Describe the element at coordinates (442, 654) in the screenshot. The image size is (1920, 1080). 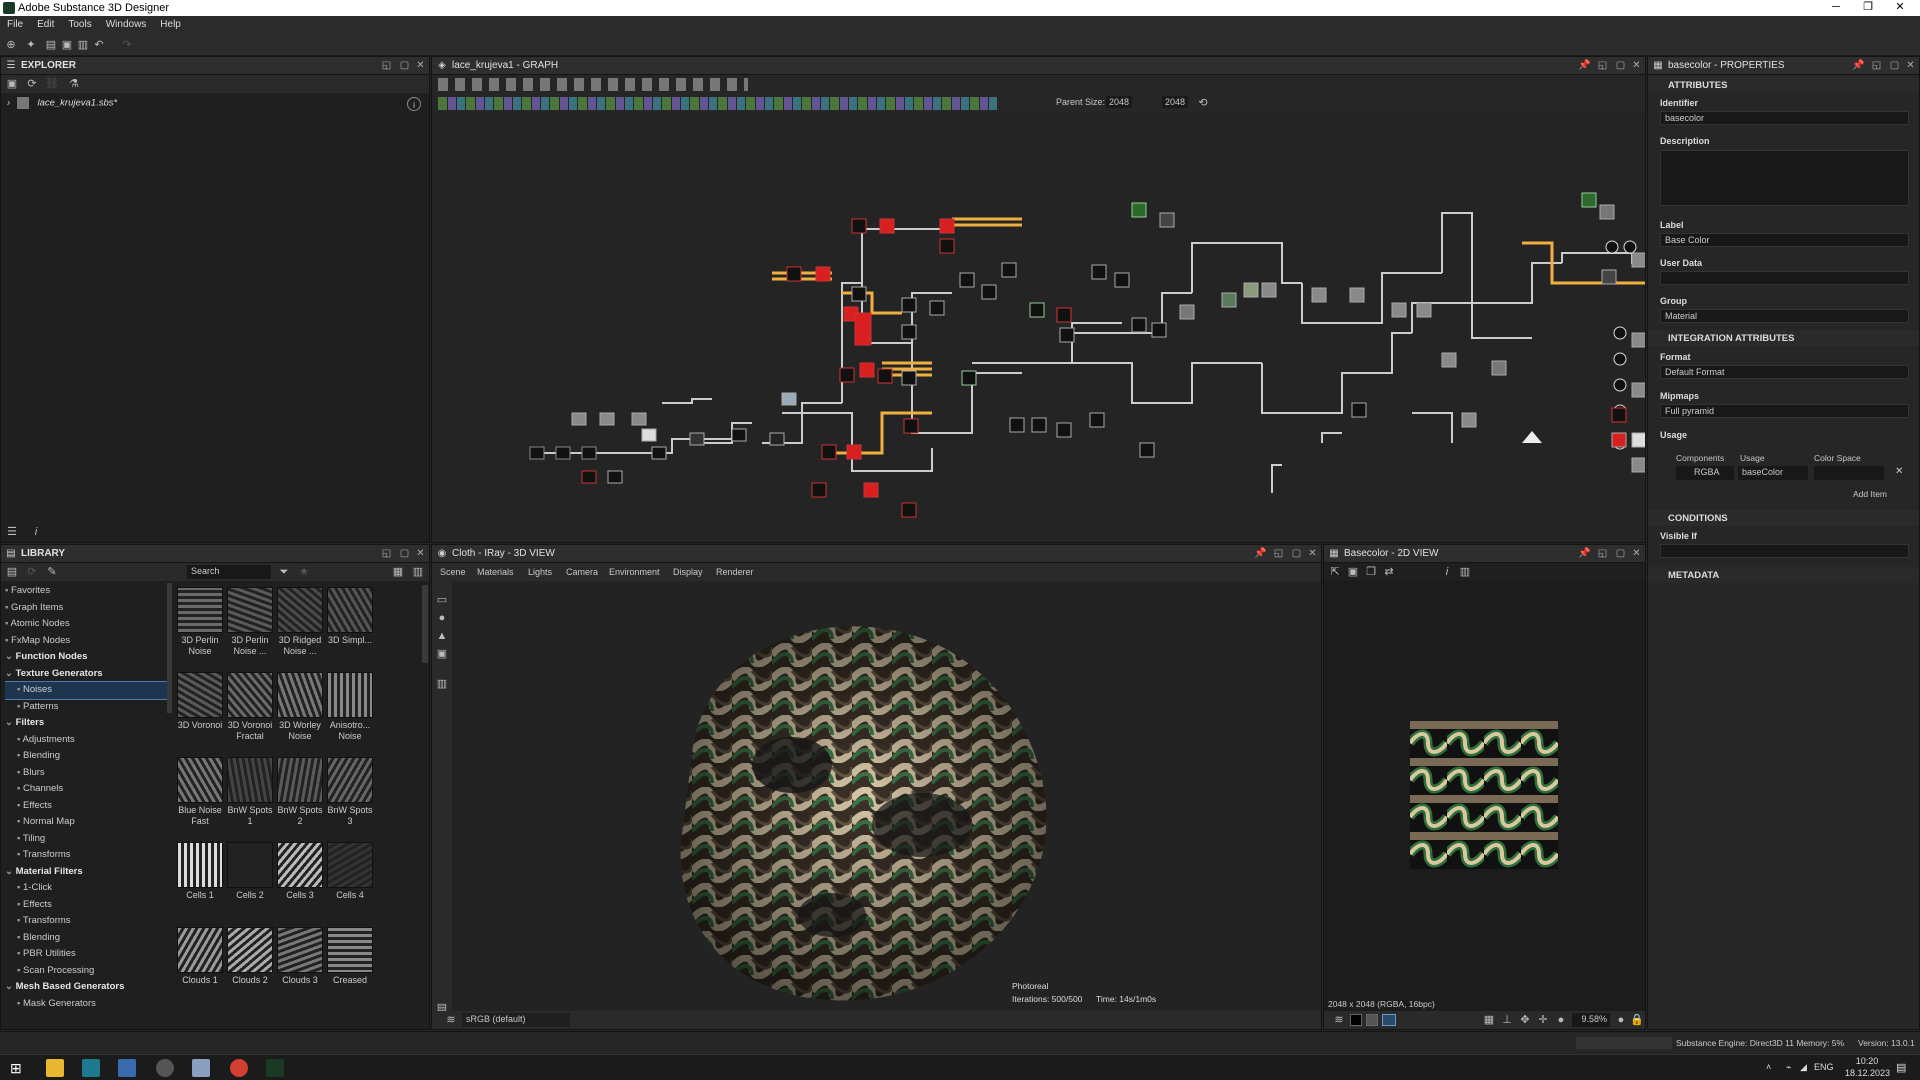
I see `material-icon: ▣` at that location.